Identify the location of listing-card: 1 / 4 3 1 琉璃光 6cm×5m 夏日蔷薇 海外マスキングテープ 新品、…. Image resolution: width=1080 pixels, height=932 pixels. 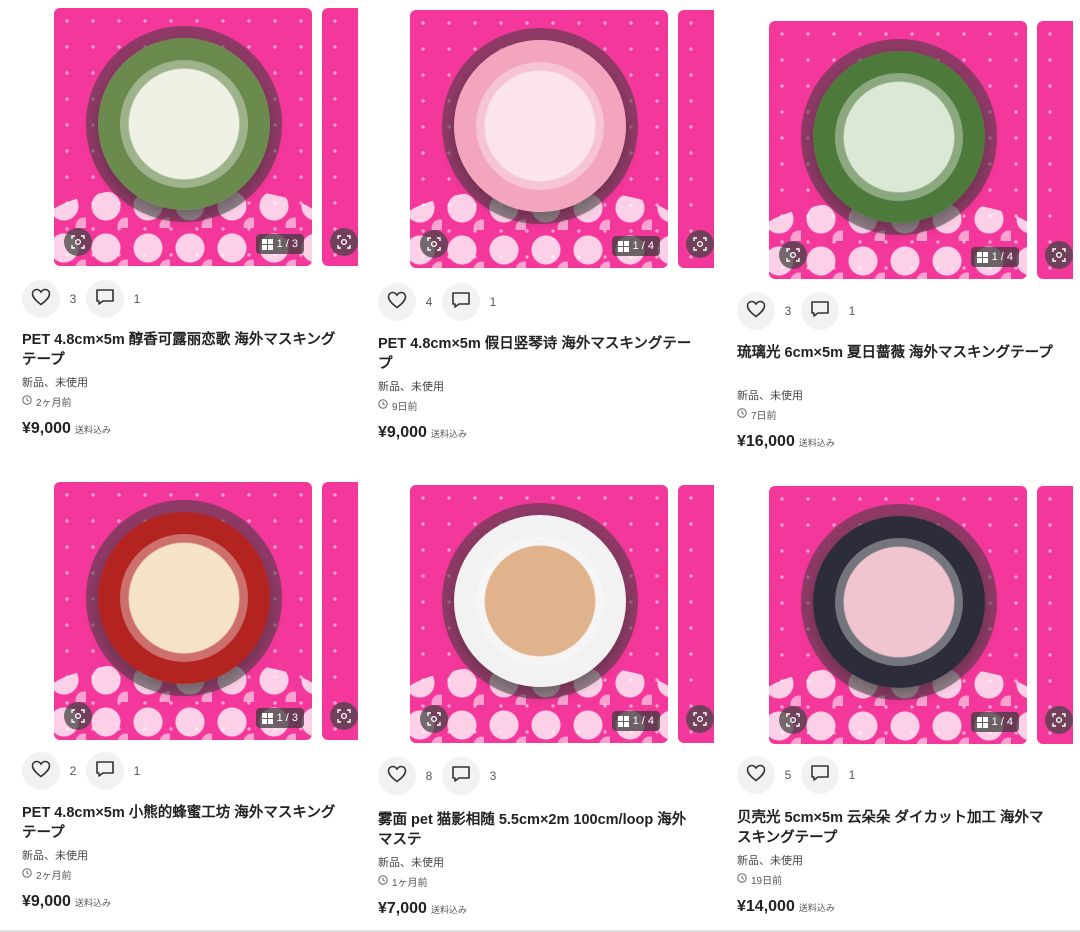
(908, 235).